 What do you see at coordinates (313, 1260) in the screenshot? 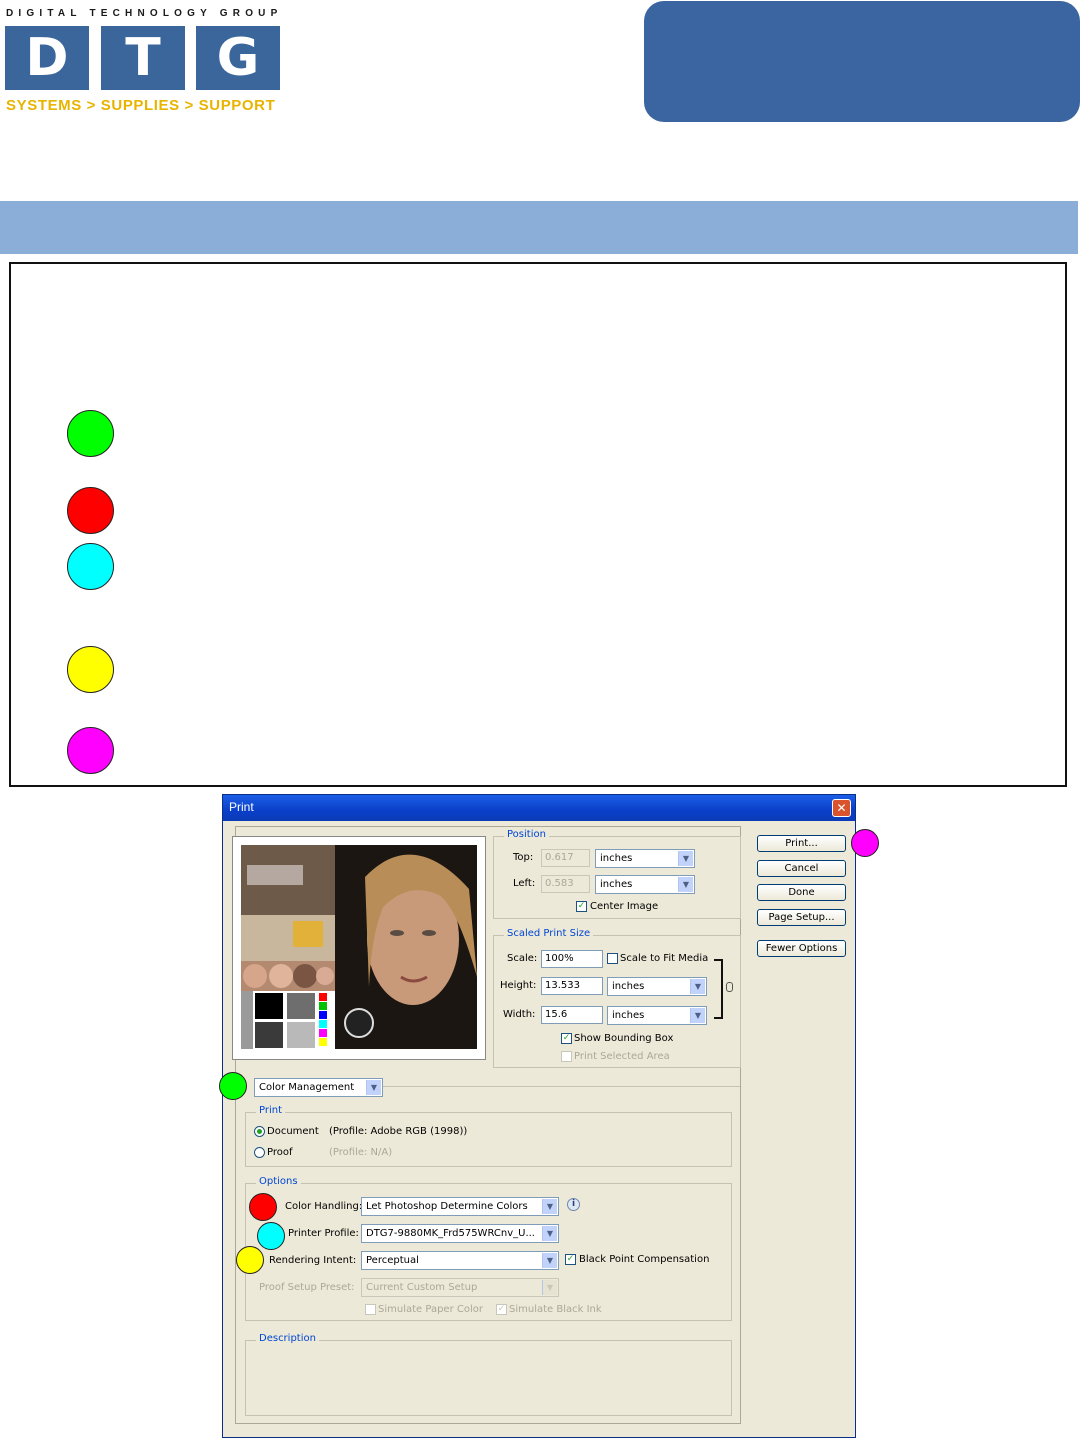
I see `rendering-intent-label: Rendering Intent:` at bounding box center [313, 1260].